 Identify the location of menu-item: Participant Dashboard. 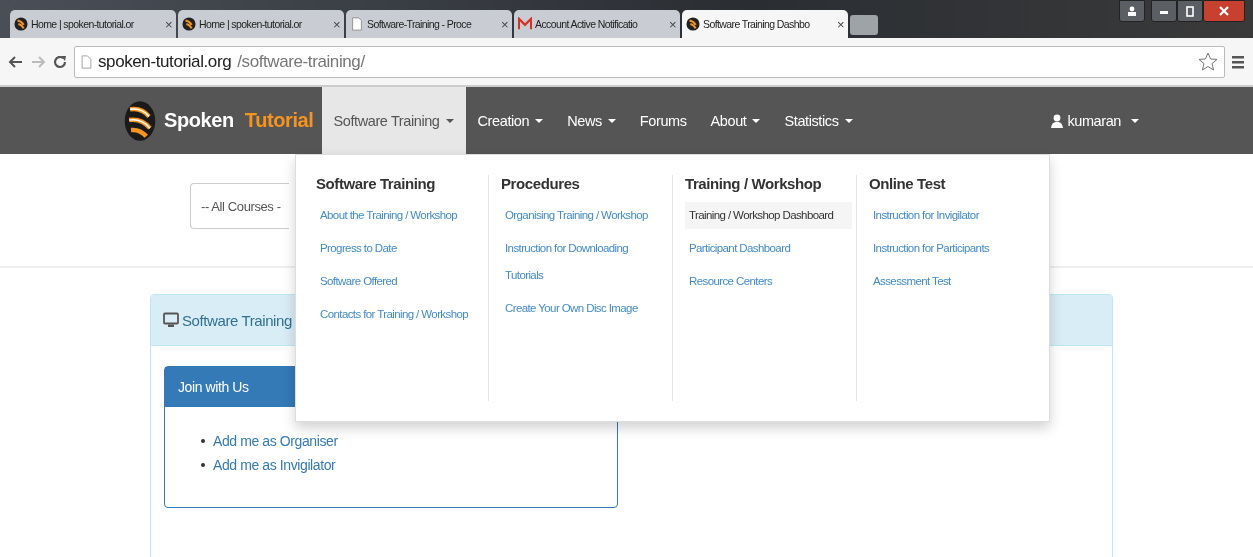
(768, 248).